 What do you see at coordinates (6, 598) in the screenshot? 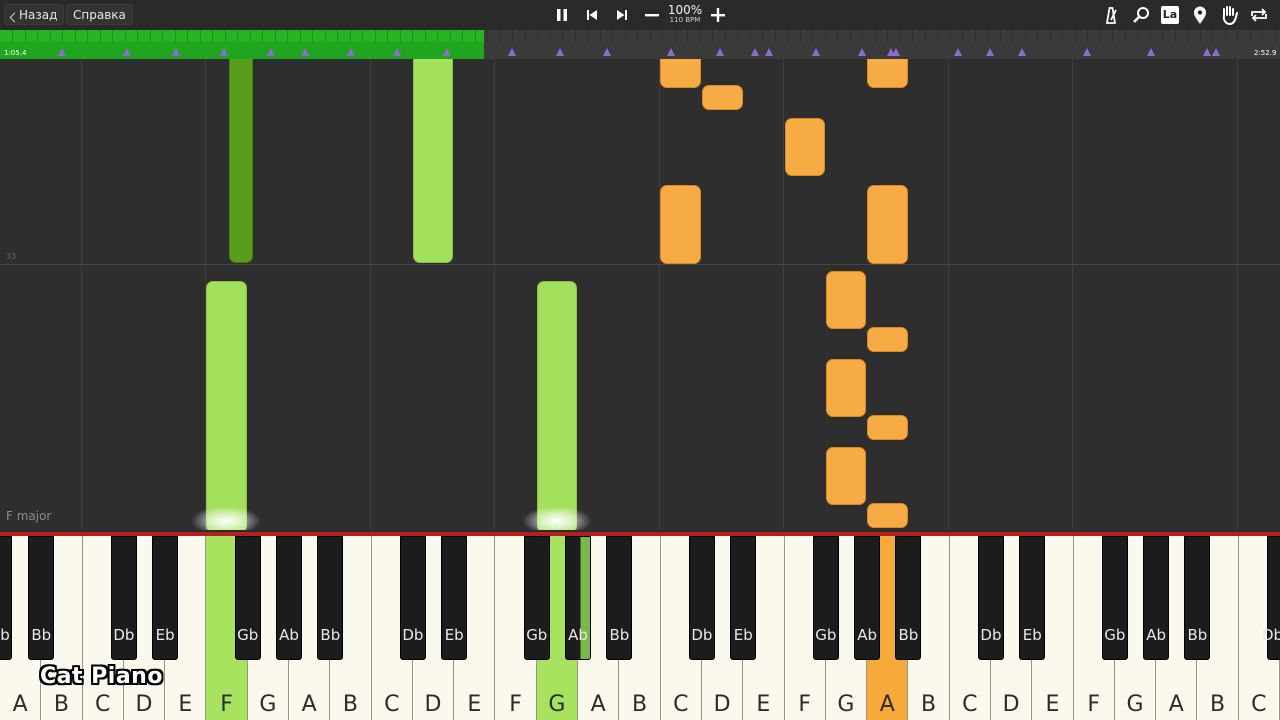
I see `black-key-edge: b` at bounding box center [6, 598].